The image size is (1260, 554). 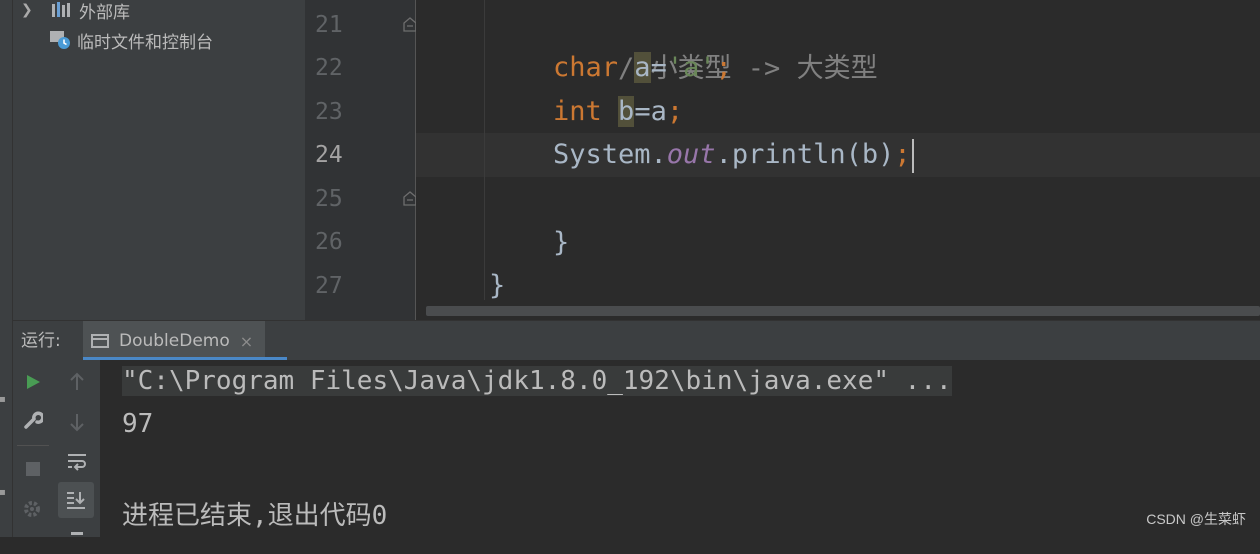 I want to click on variable-highlight: b, so click(x=626, y=111).